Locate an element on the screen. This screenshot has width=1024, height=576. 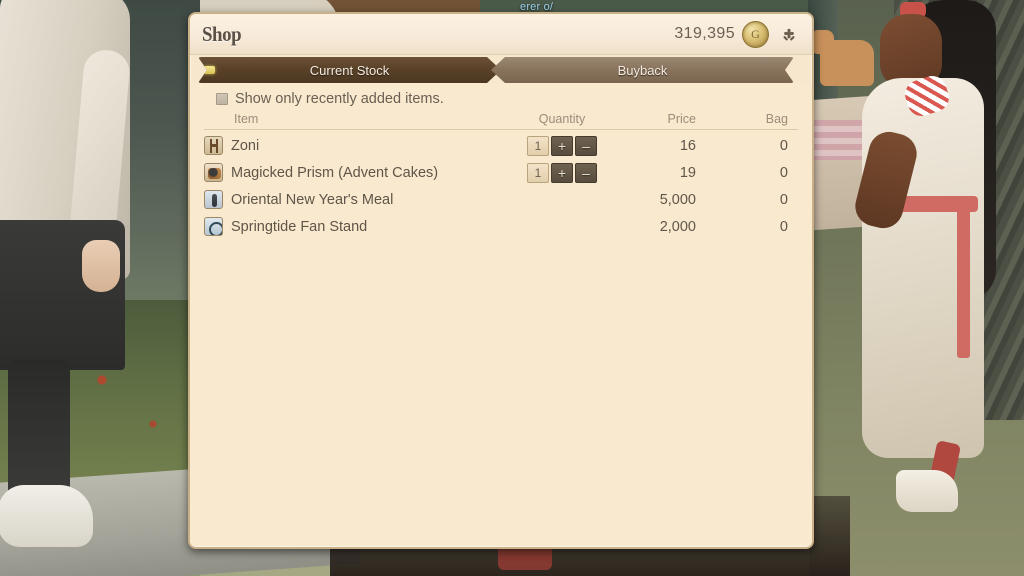
titlebar-right-group: 319,395 G is located at coordinates (738, 34).